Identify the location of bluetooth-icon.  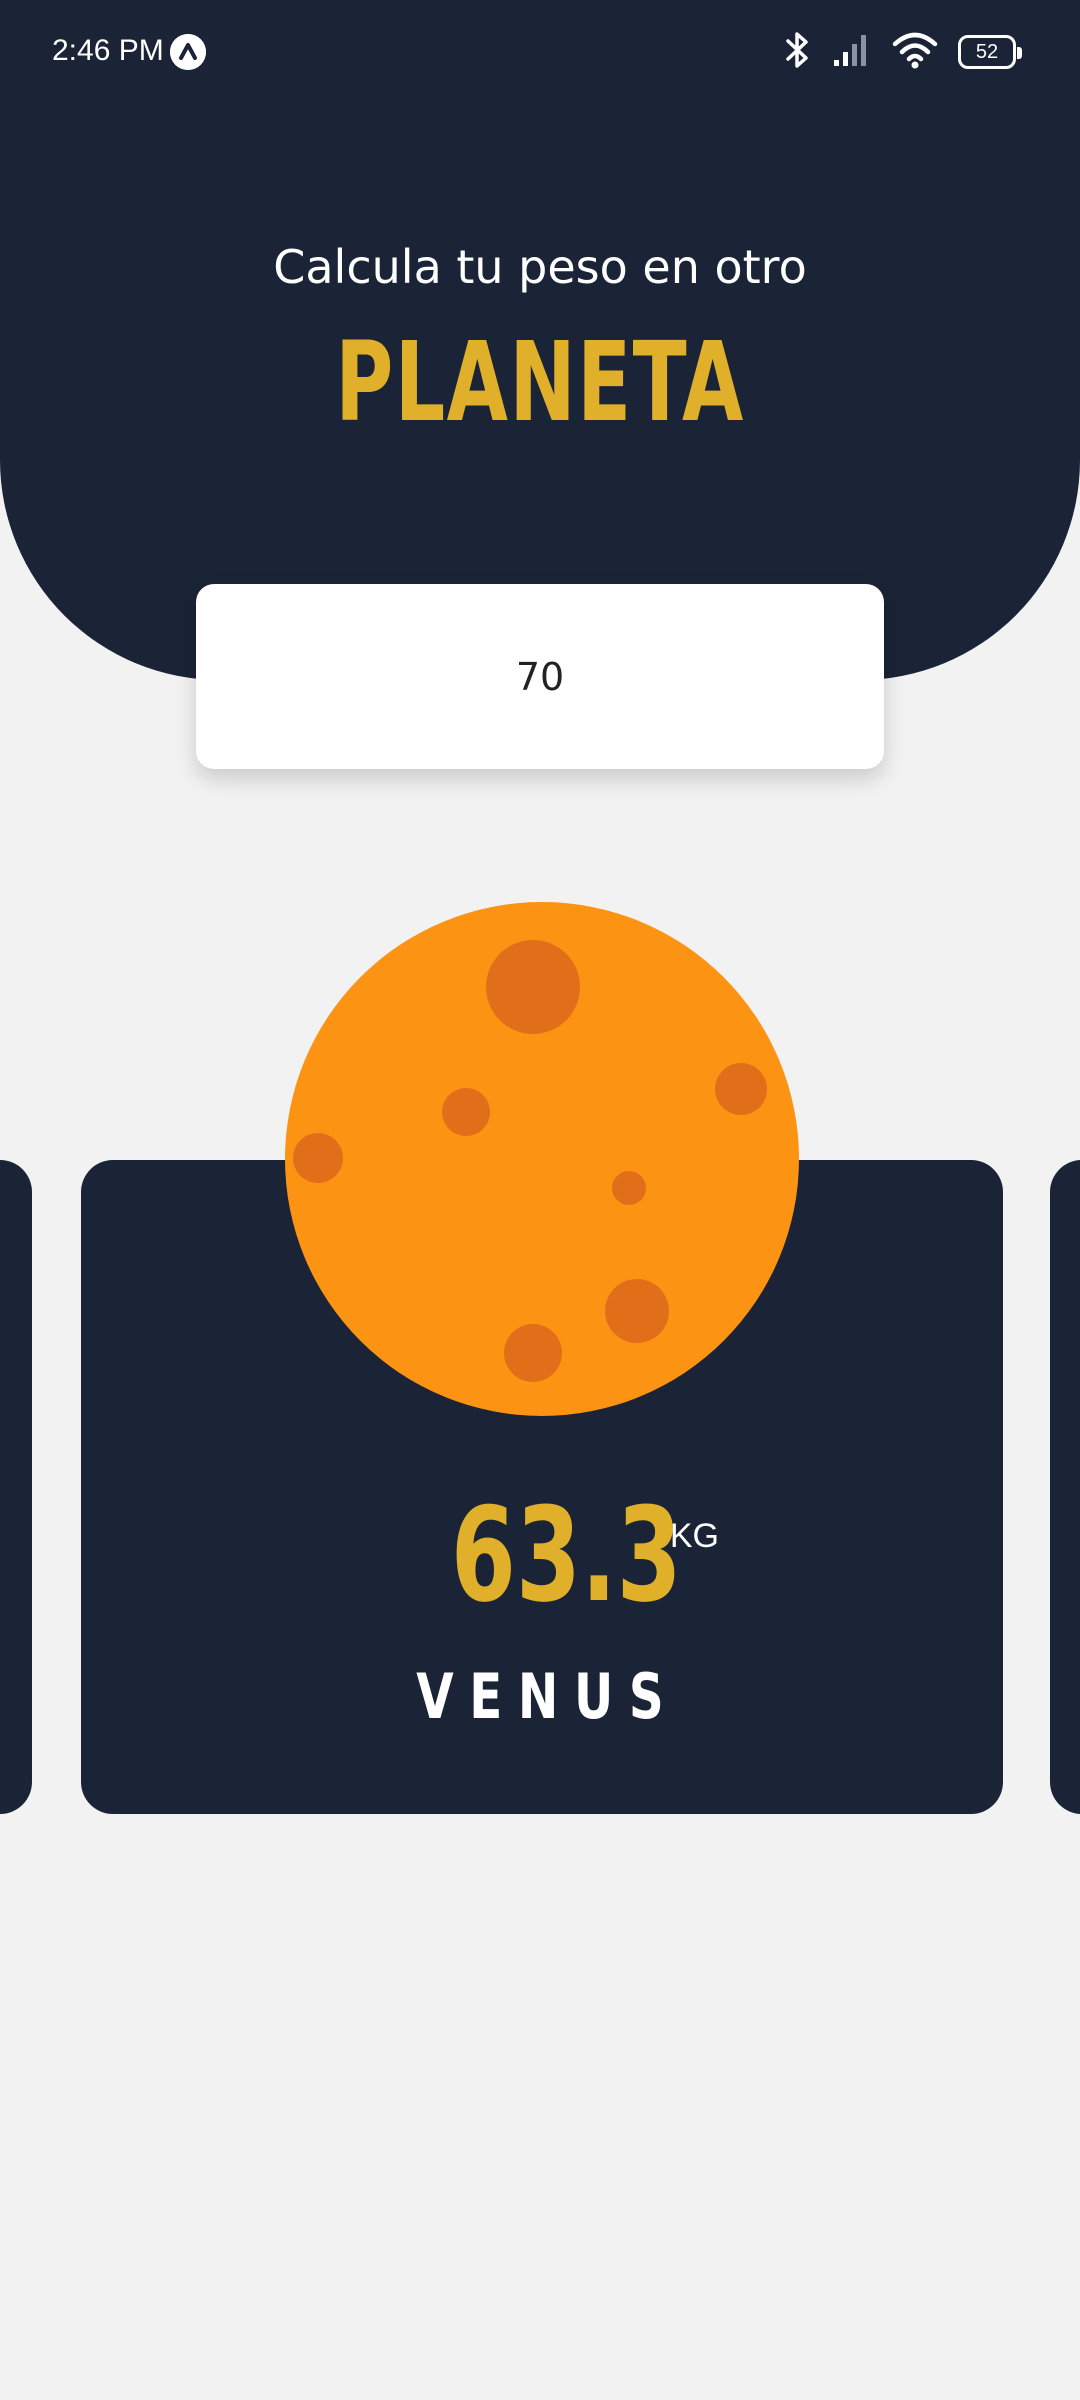
(797, 52).